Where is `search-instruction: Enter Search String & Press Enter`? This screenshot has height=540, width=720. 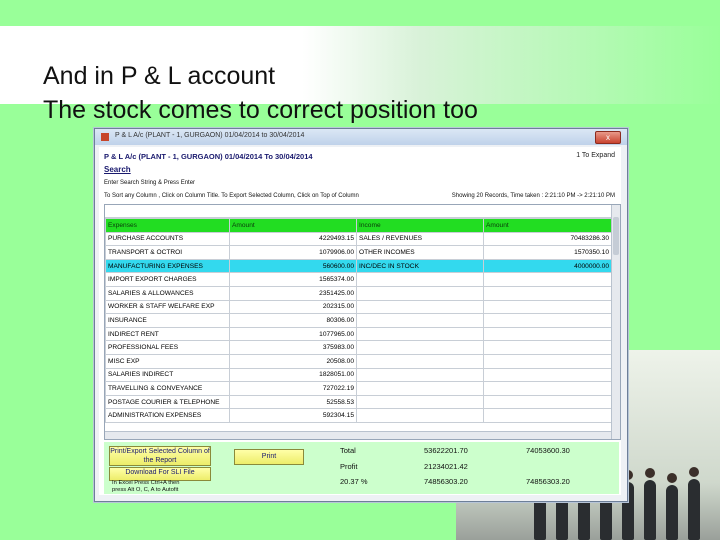
search-instruction: Enter Search String & Press Enter is located at coordinates (150, 183).